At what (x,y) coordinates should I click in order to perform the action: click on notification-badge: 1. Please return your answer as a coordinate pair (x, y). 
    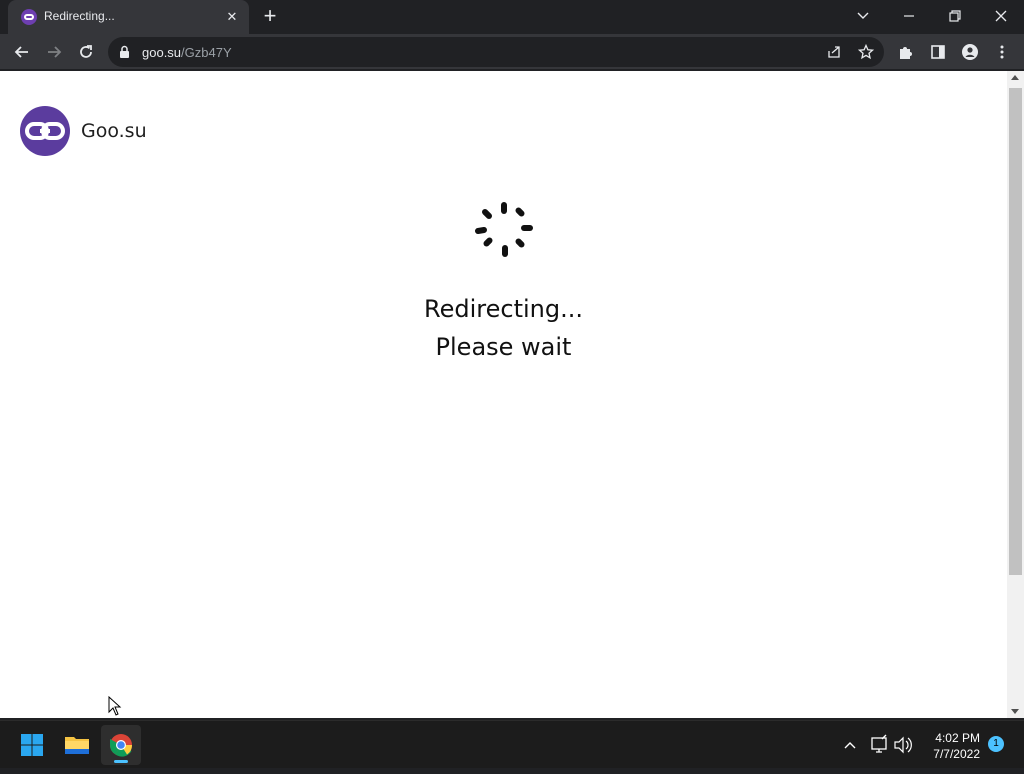
    Looking at the image, I should click on (996, 744).